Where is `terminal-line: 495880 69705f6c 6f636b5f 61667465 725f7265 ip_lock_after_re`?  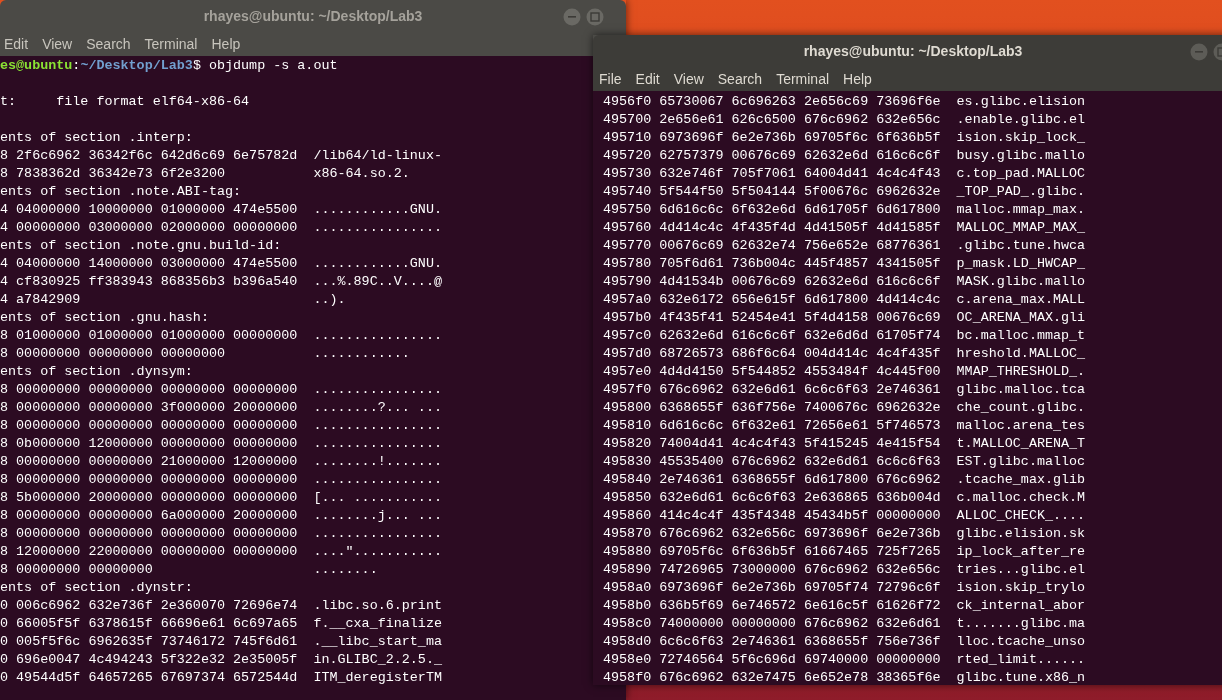 terminal-line: 495880 69705f6c 6f636b5f 61667465 725f7265 ip_lock_after_re is located at coordinates (845, 552).